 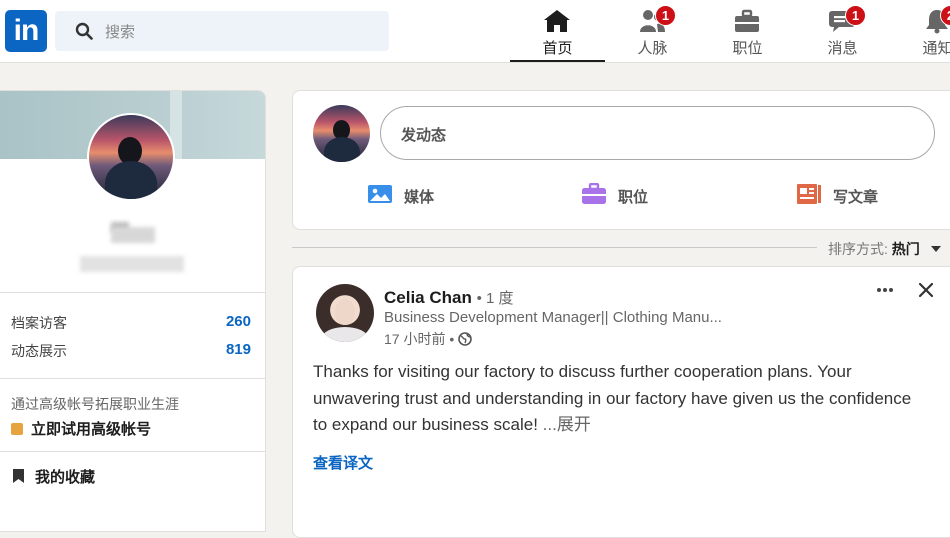 I want to click on nav-messaging-label: 消息, so click(x=842, y=48).